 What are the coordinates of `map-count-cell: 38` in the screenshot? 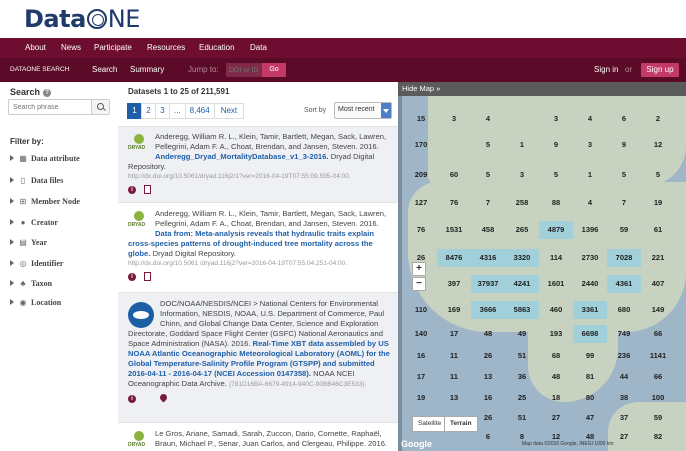 It's located at (624, 398).